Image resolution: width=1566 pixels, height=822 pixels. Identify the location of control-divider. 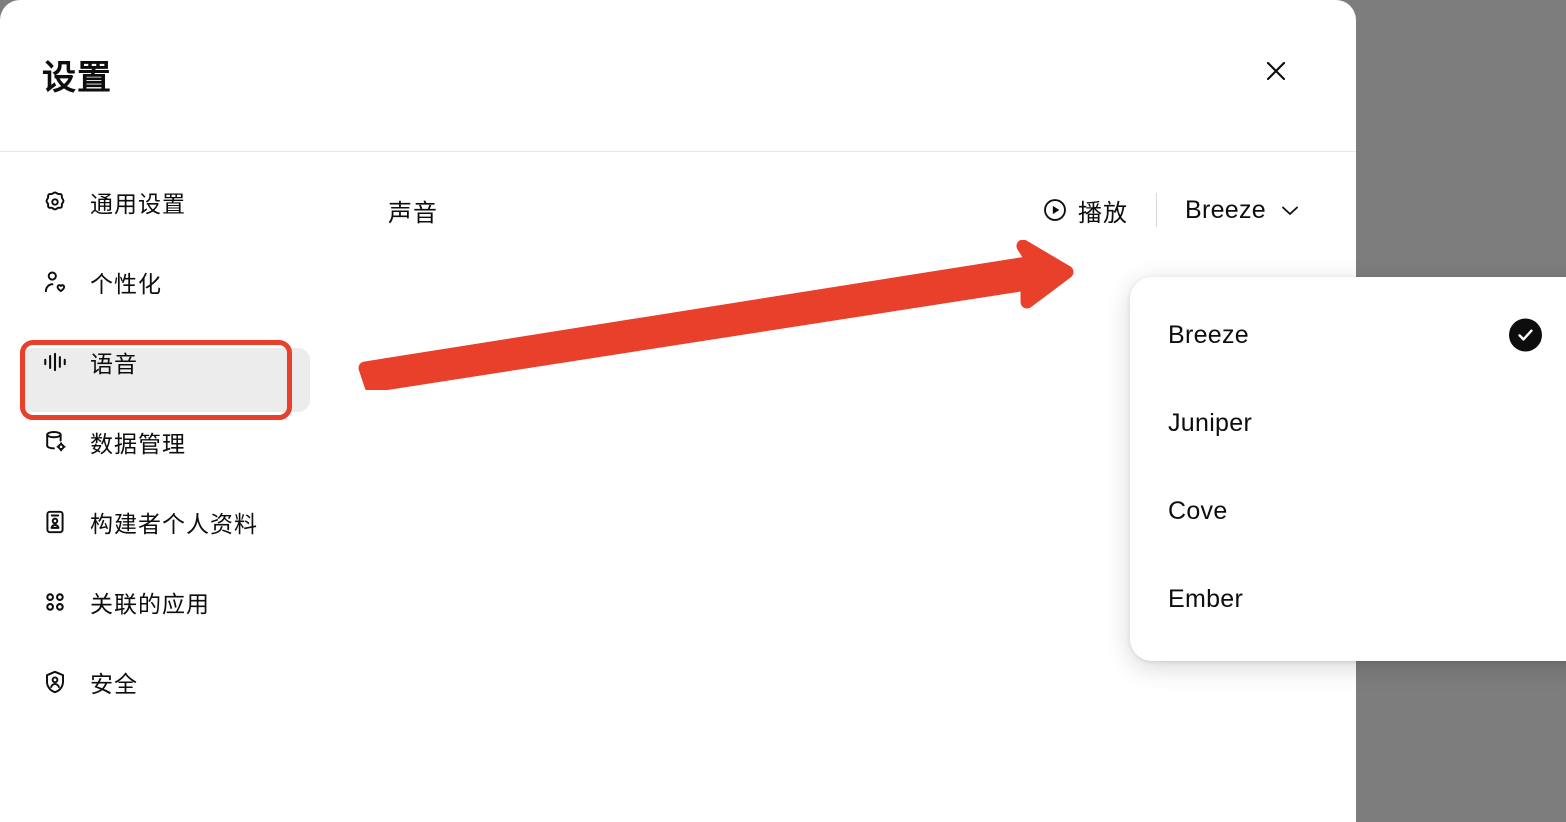
(1156, 210).